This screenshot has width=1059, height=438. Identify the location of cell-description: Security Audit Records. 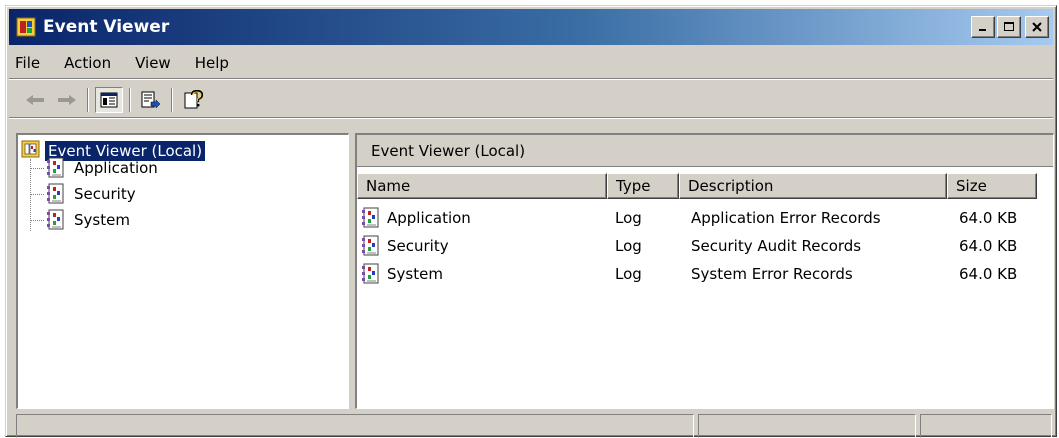
(776, 246).